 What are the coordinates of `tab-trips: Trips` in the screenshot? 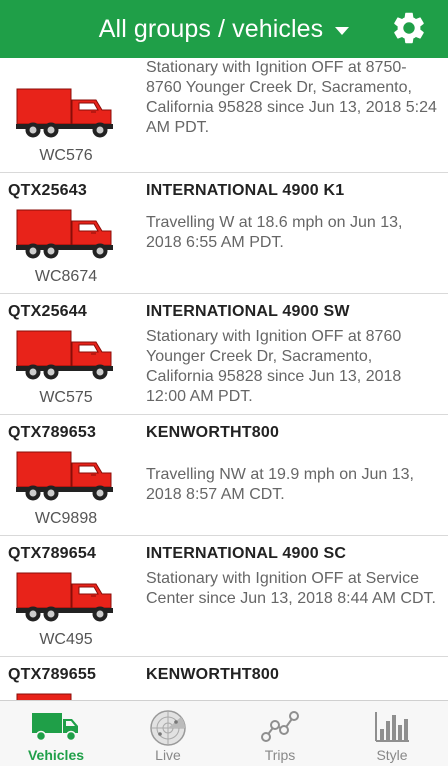 It's located at (280, 733).